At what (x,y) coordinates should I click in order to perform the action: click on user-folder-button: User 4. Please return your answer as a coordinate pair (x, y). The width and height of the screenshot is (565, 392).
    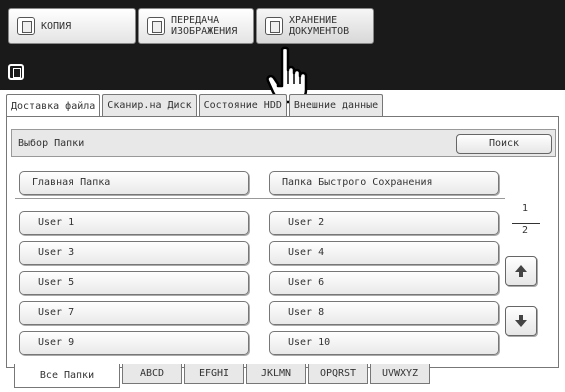
    Looking at the image, I should click on (384, 253).